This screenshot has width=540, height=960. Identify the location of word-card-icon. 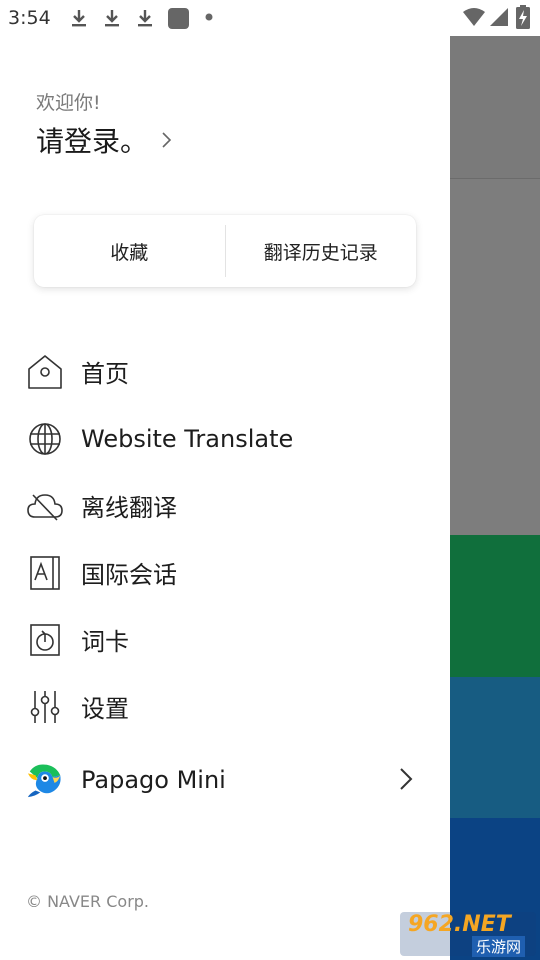
(45, 640).